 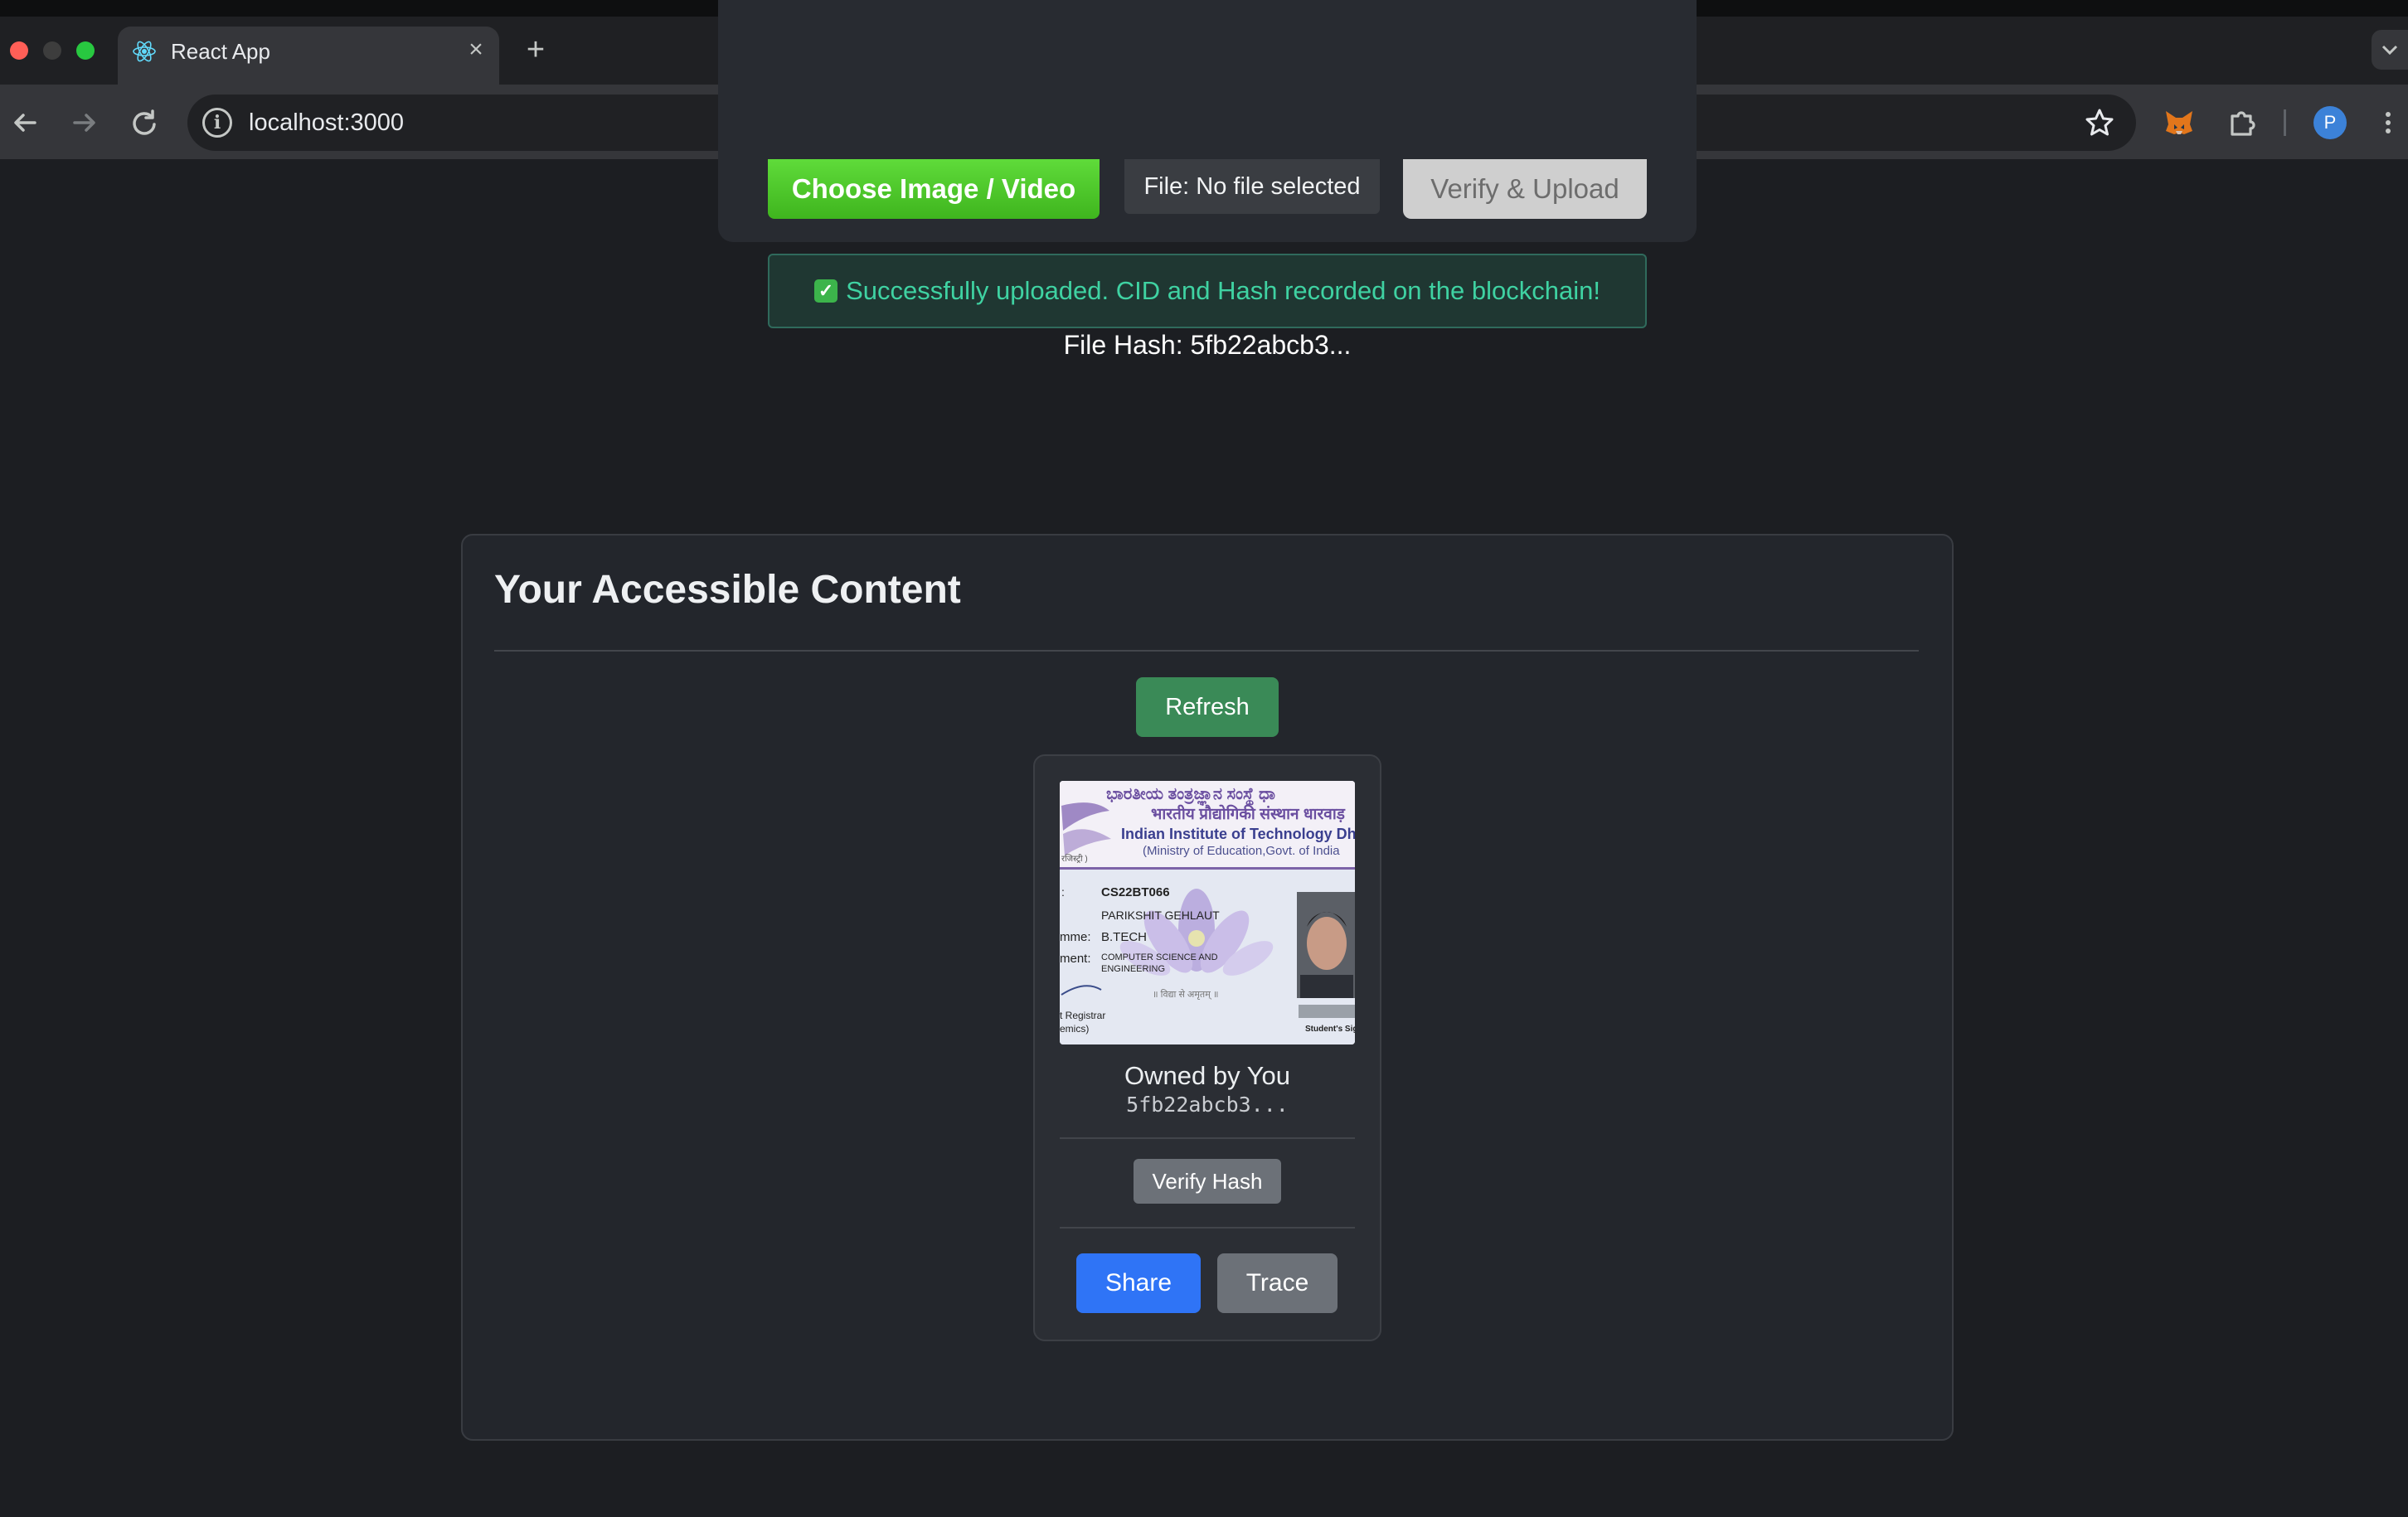 What do you see at coordinates (326, 123) in the screenshot?
I see `url-text: localhost:3000` at bounding box center [326, 123].